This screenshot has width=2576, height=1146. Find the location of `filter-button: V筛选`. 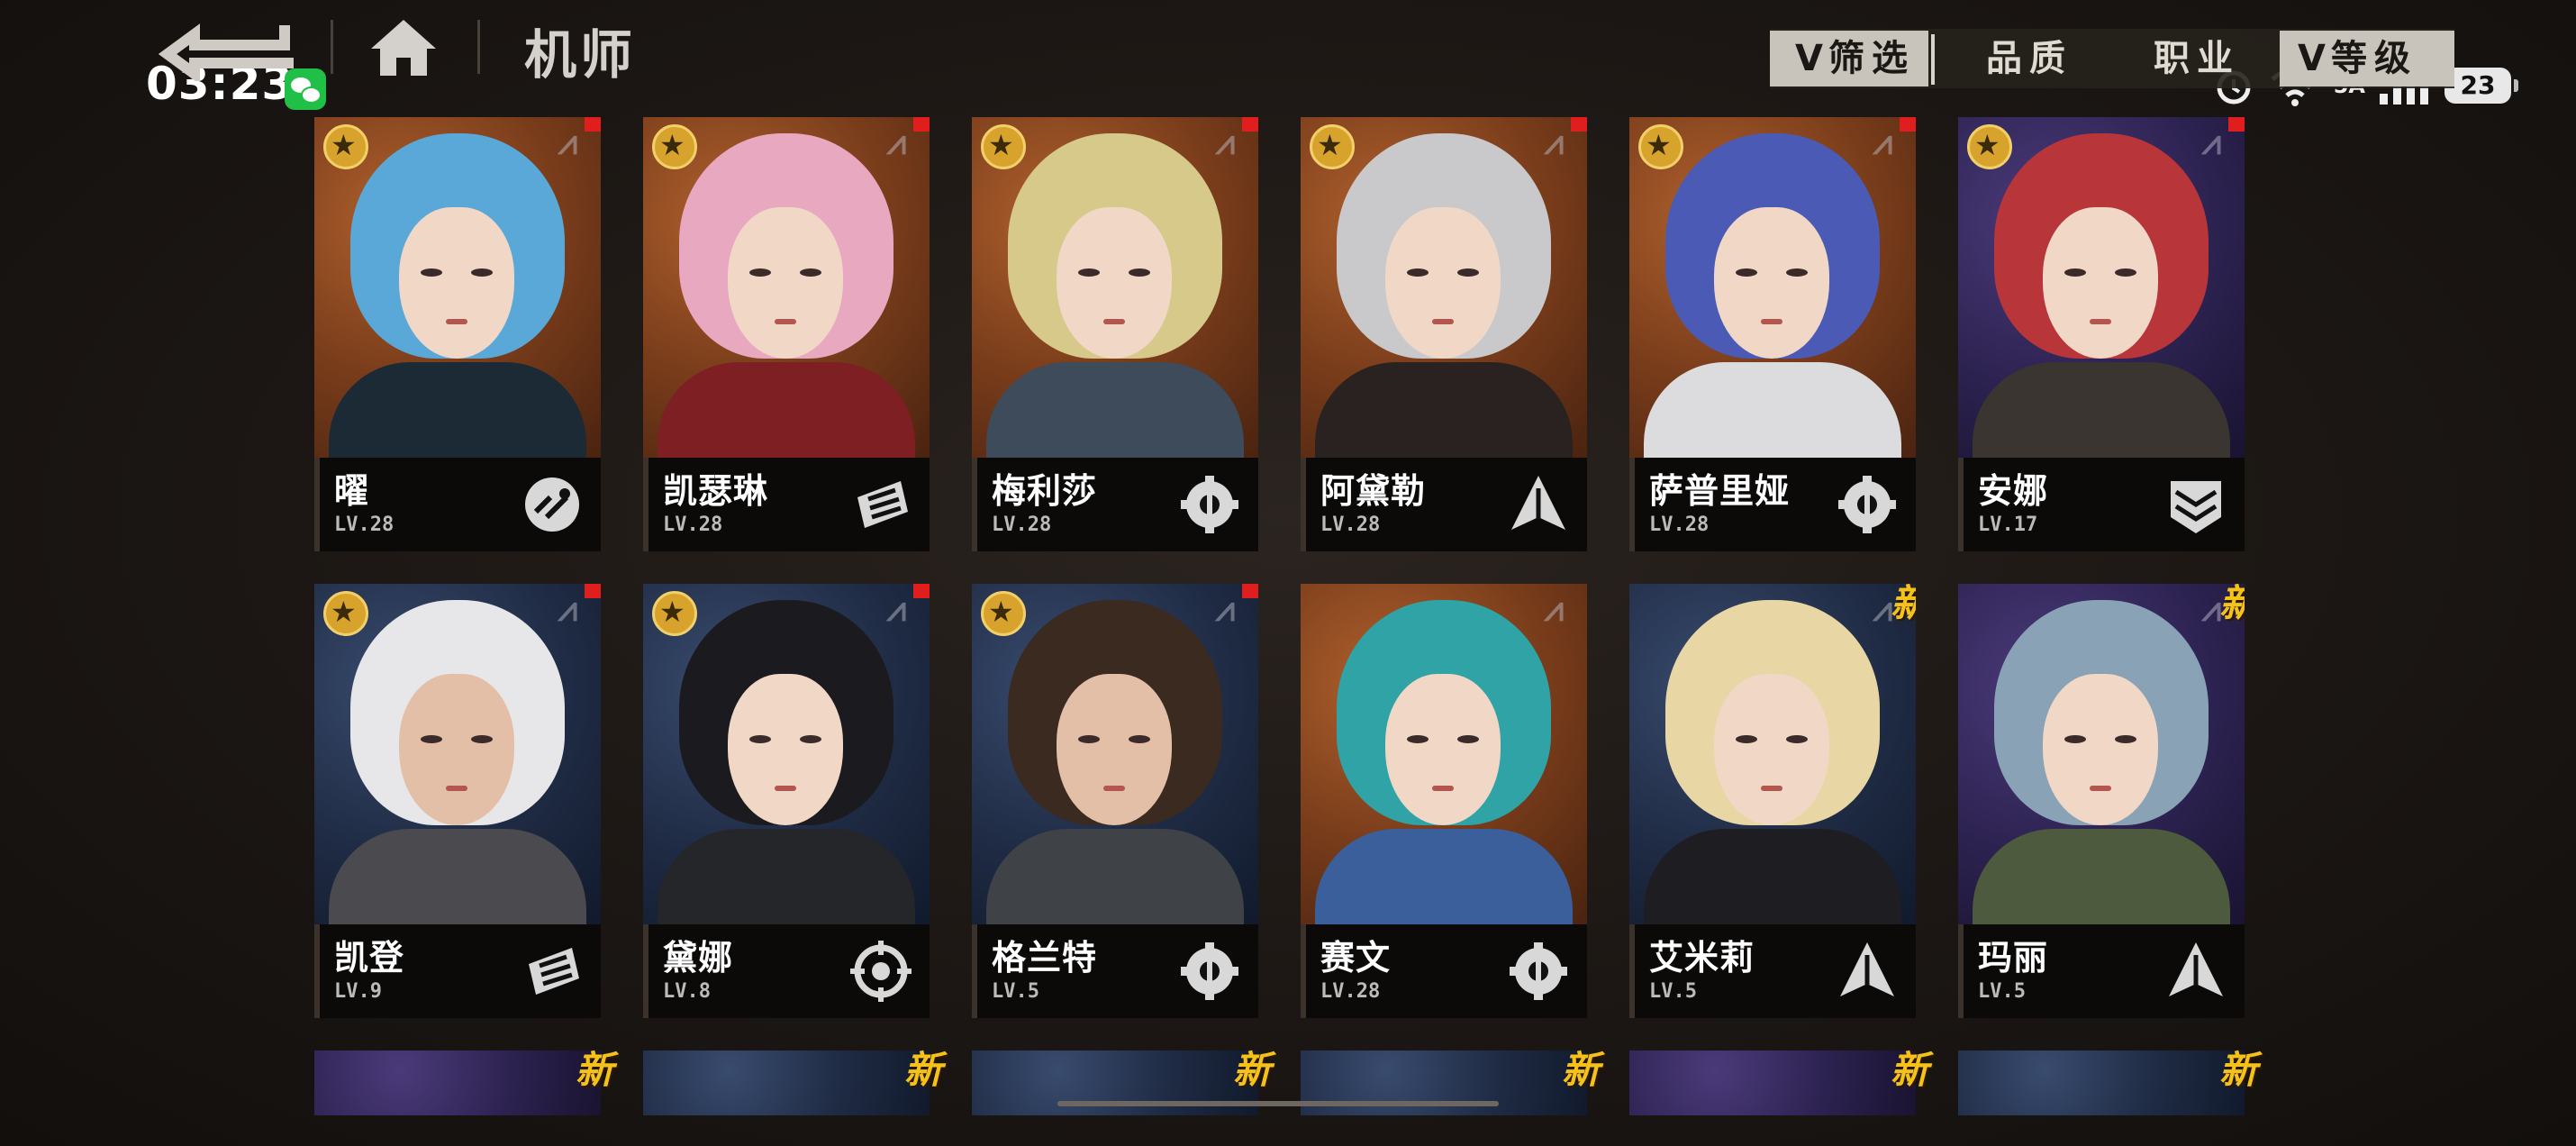

filter-button: V筛选 is located at coordinates (1849, 58).